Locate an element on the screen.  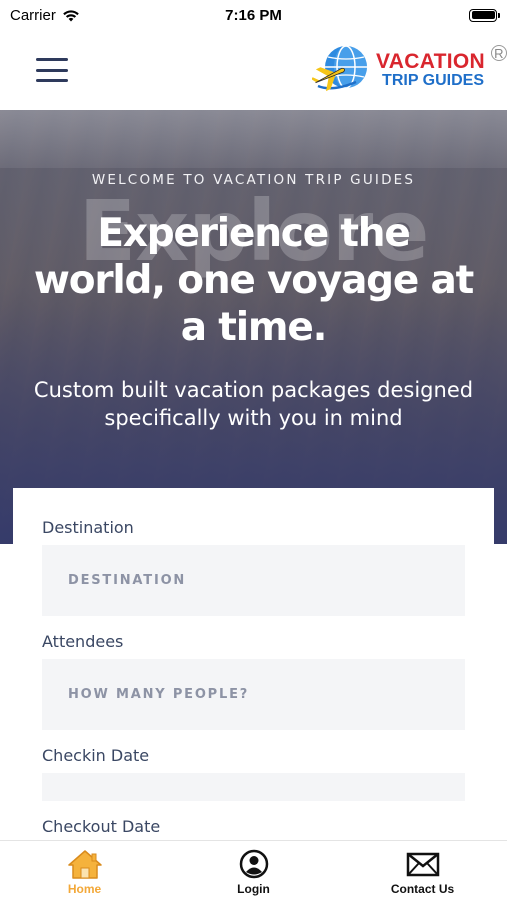
tab-login: Login is located at coordinates (253, 870).